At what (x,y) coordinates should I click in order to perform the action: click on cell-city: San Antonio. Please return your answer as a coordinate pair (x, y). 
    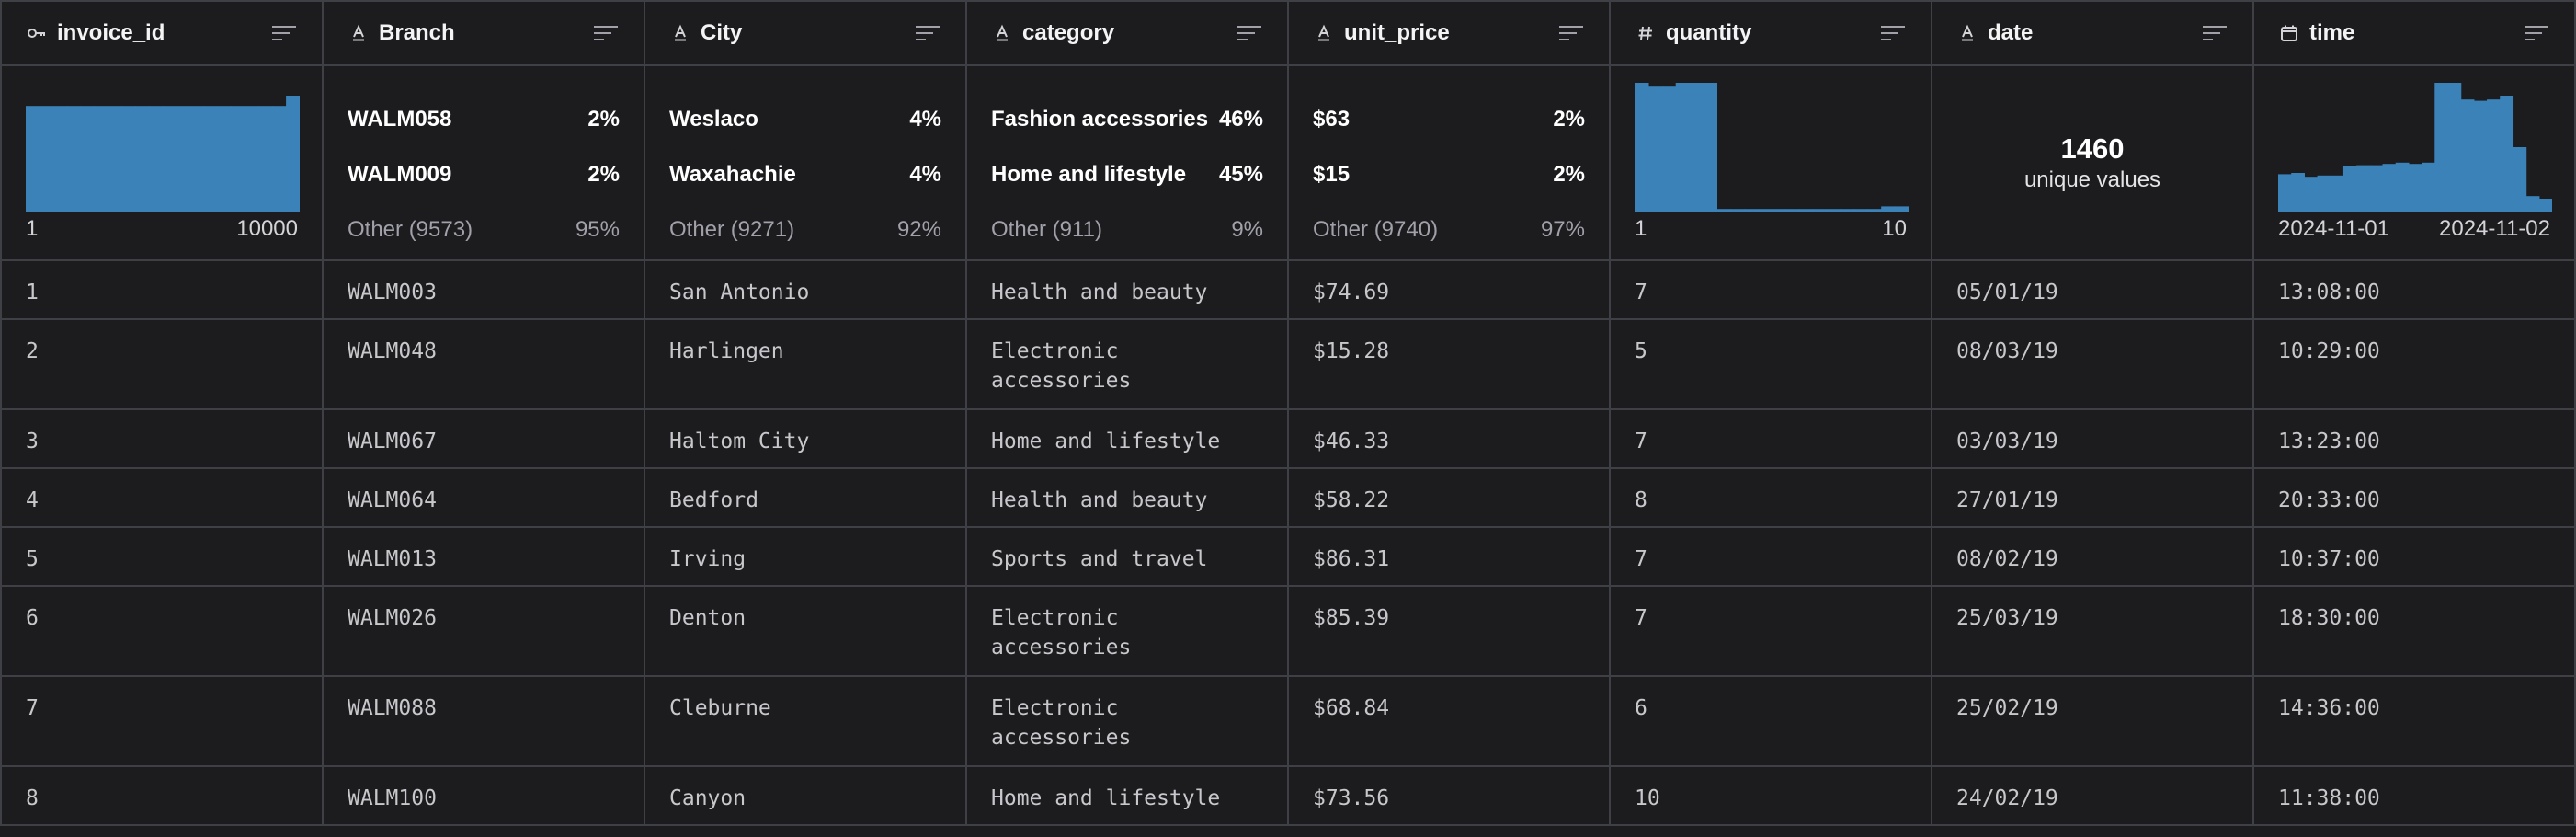
    Looking at the image, I should click on (806, 290).